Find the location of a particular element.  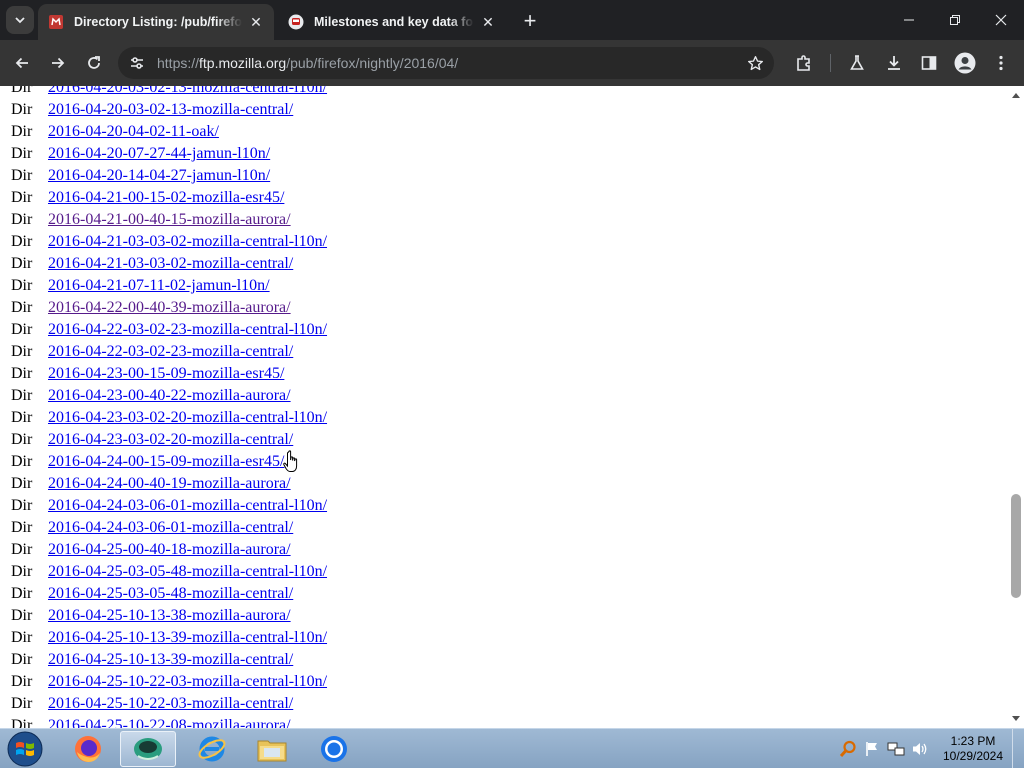

menu-button is located at coordinates (1001, 63).